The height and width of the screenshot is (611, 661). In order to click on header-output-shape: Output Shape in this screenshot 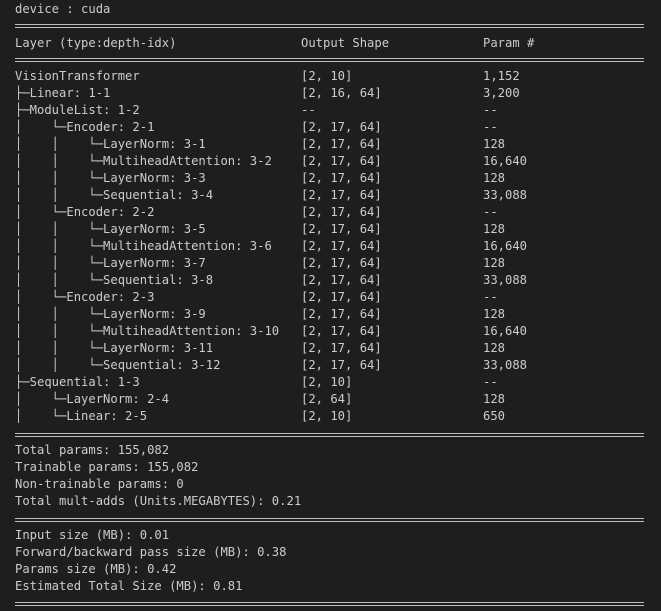, I will do `click(345, 43)`.